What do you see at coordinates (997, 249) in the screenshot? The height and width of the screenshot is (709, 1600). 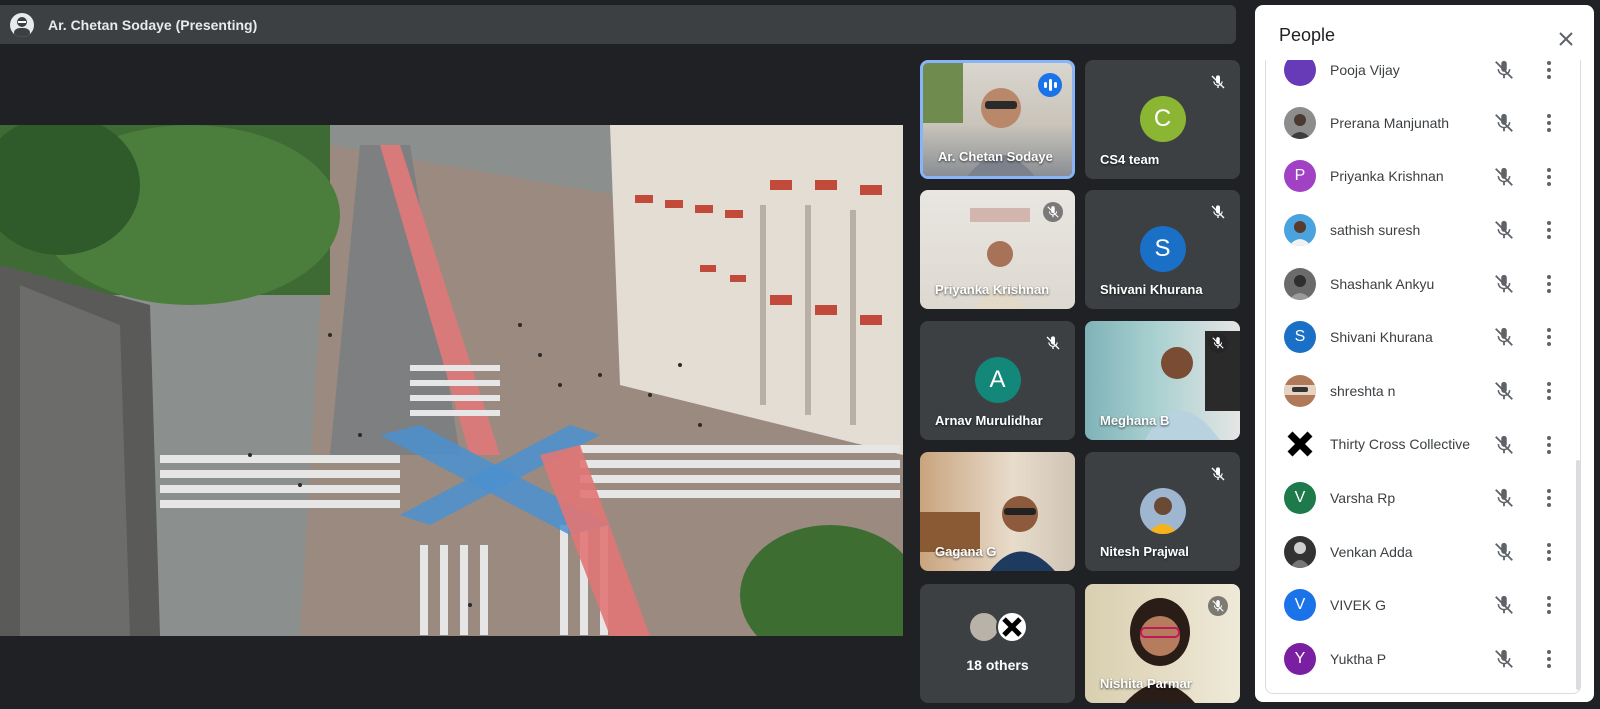 I see `participant-tile: Priyanka Krishnan` at bounding box center [997, 249].